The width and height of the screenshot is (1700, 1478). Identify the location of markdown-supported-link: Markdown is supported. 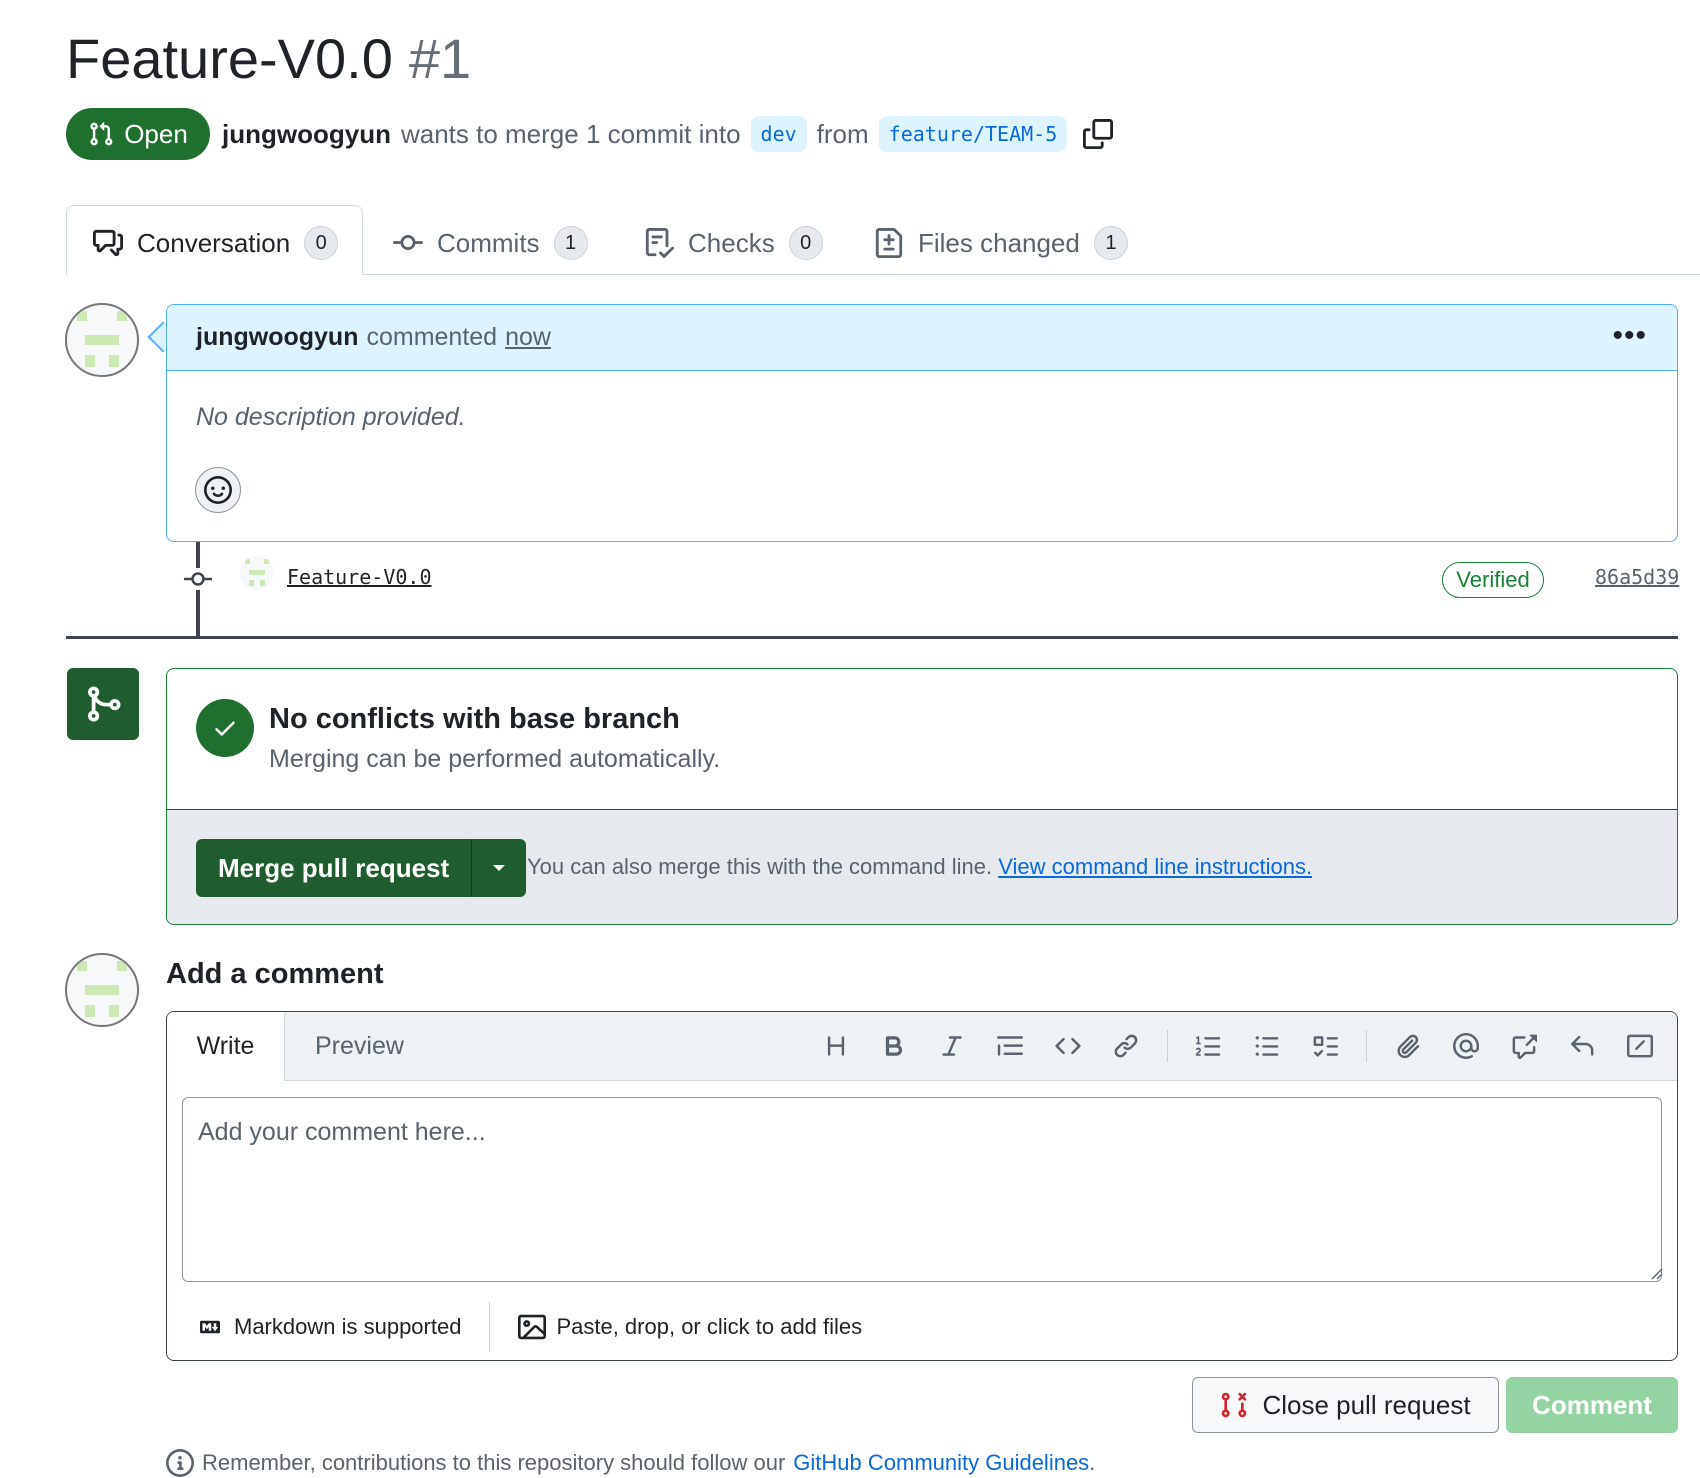
(328, 1327).